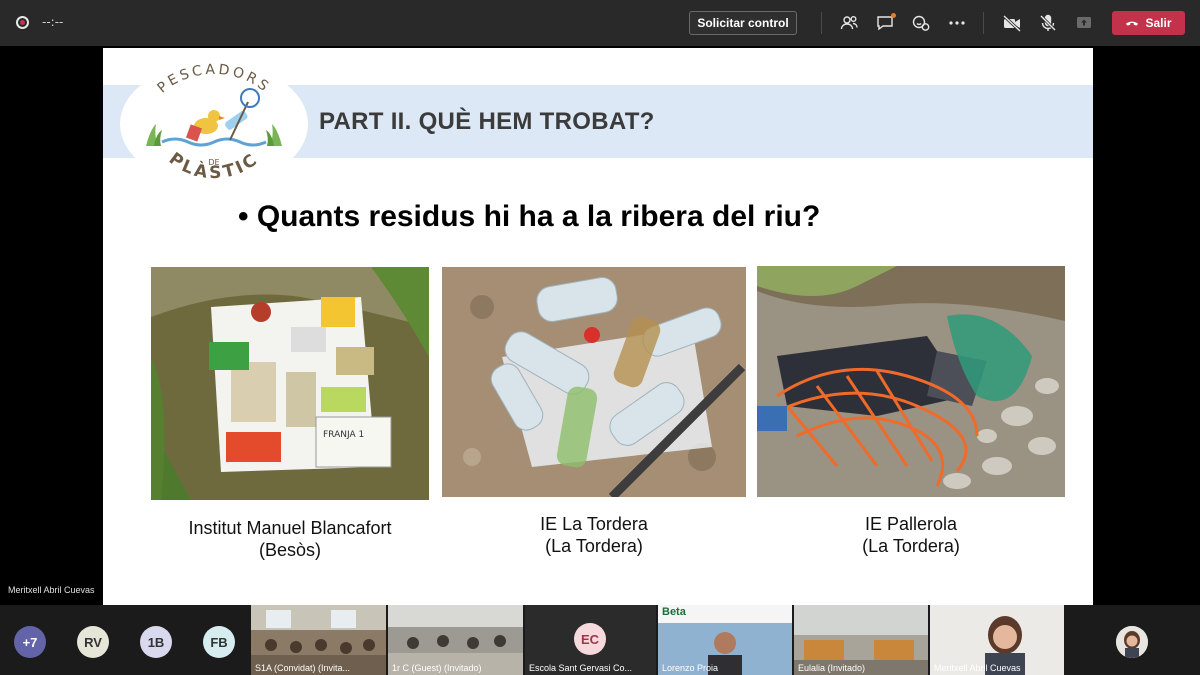 The width and height of the screenshot is (1200, 675). Describe the element at coordinates (997, 640) in the screenshot. I see `participant-tile: Meritxell Abril Cuevas` at that location.